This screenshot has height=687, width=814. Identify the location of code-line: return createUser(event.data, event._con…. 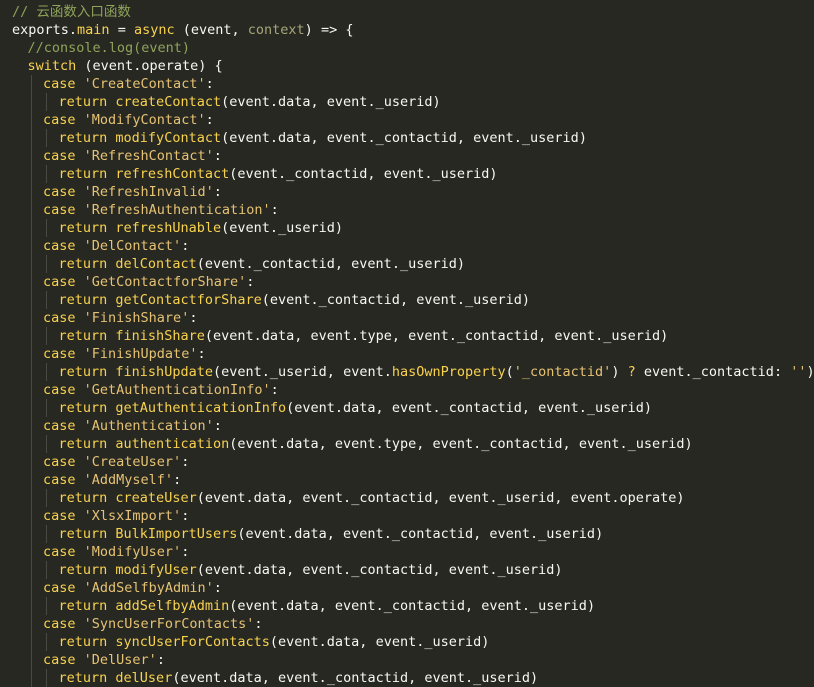
(407, 498).